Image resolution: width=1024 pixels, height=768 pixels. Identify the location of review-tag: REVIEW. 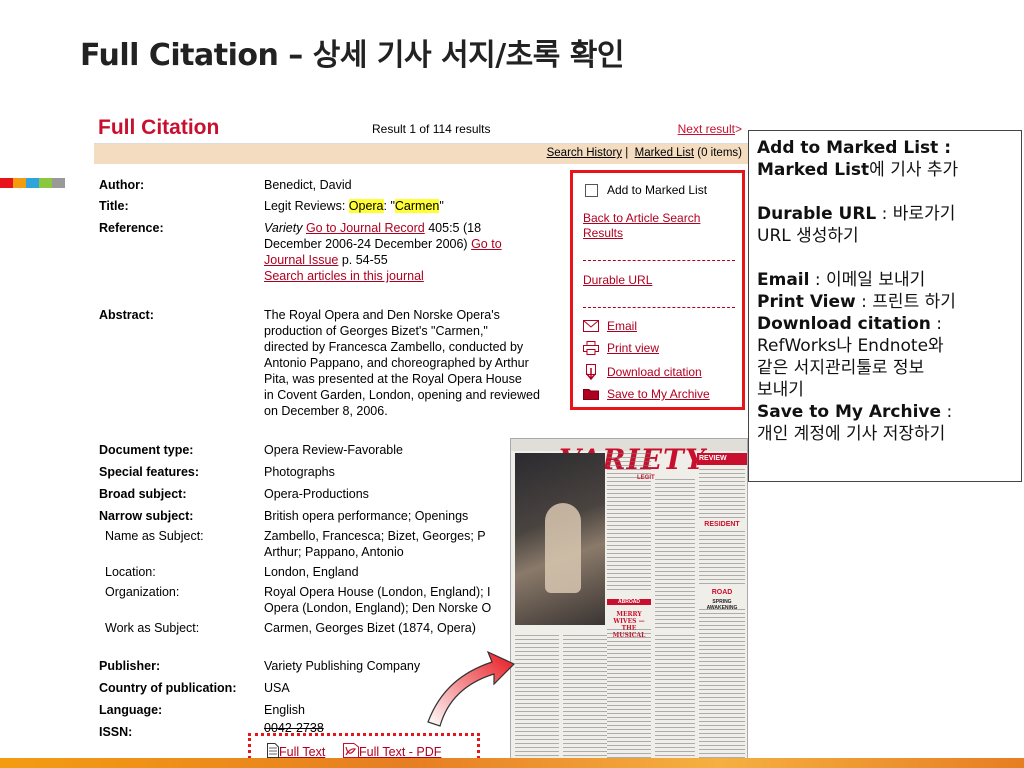
(722, 459).